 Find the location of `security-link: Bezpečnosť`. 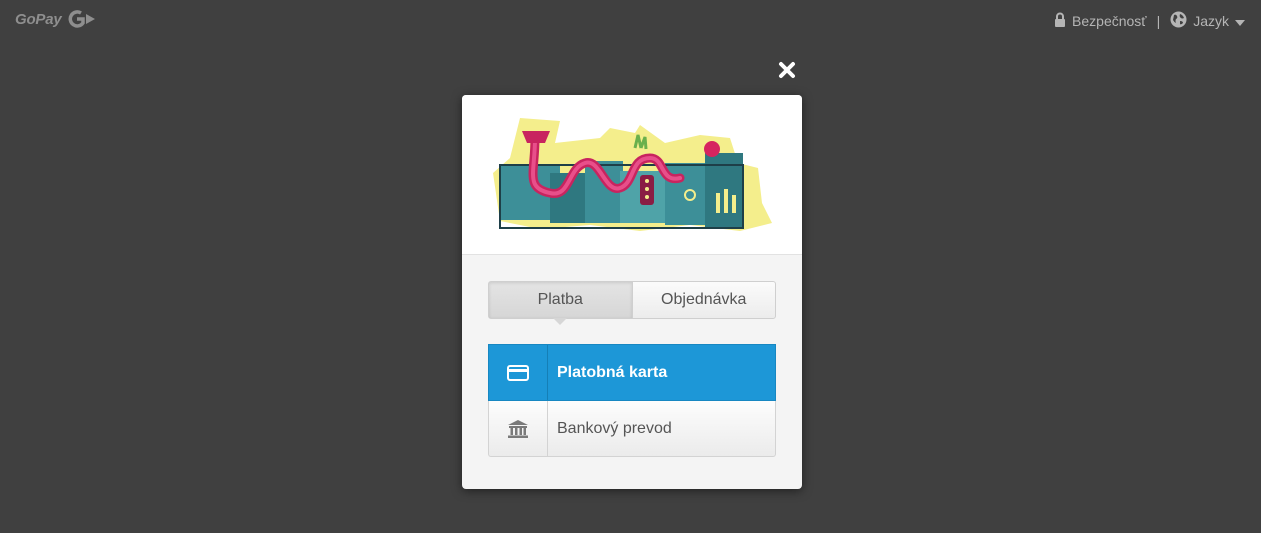

security-link: Bezpečnosť is located at coordinates (1100, 21).